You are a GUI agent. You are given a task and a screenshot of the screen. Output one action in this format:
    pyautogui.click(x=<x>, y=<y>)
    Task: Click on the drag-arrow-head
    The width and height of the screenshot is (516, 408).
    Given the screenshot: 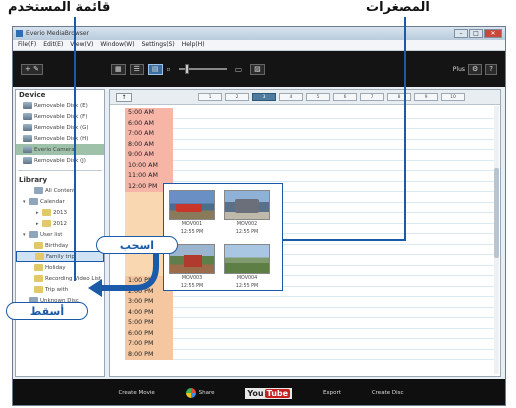 What is the action you would take?
    pyautogui.click(x=95, y=288)
    